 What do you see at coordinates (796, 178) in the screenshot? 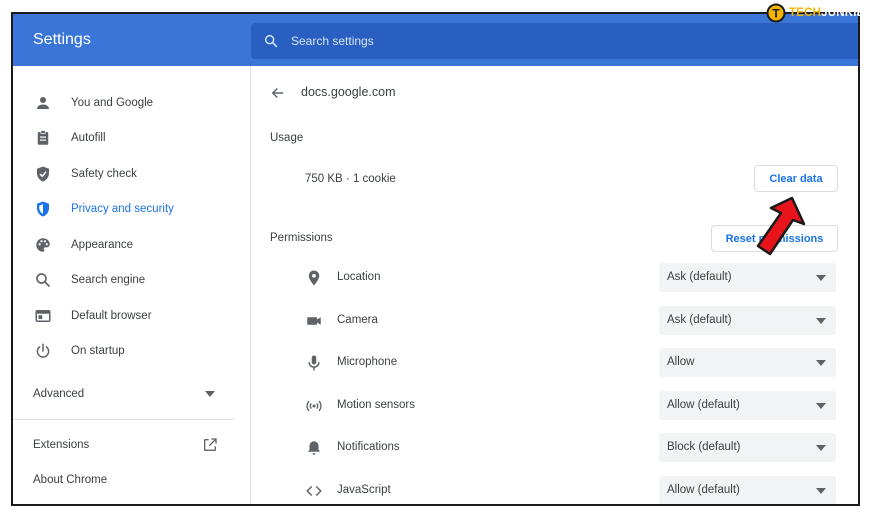
I see `clear-data-button: Clear data` at bounding box center [796, 178].